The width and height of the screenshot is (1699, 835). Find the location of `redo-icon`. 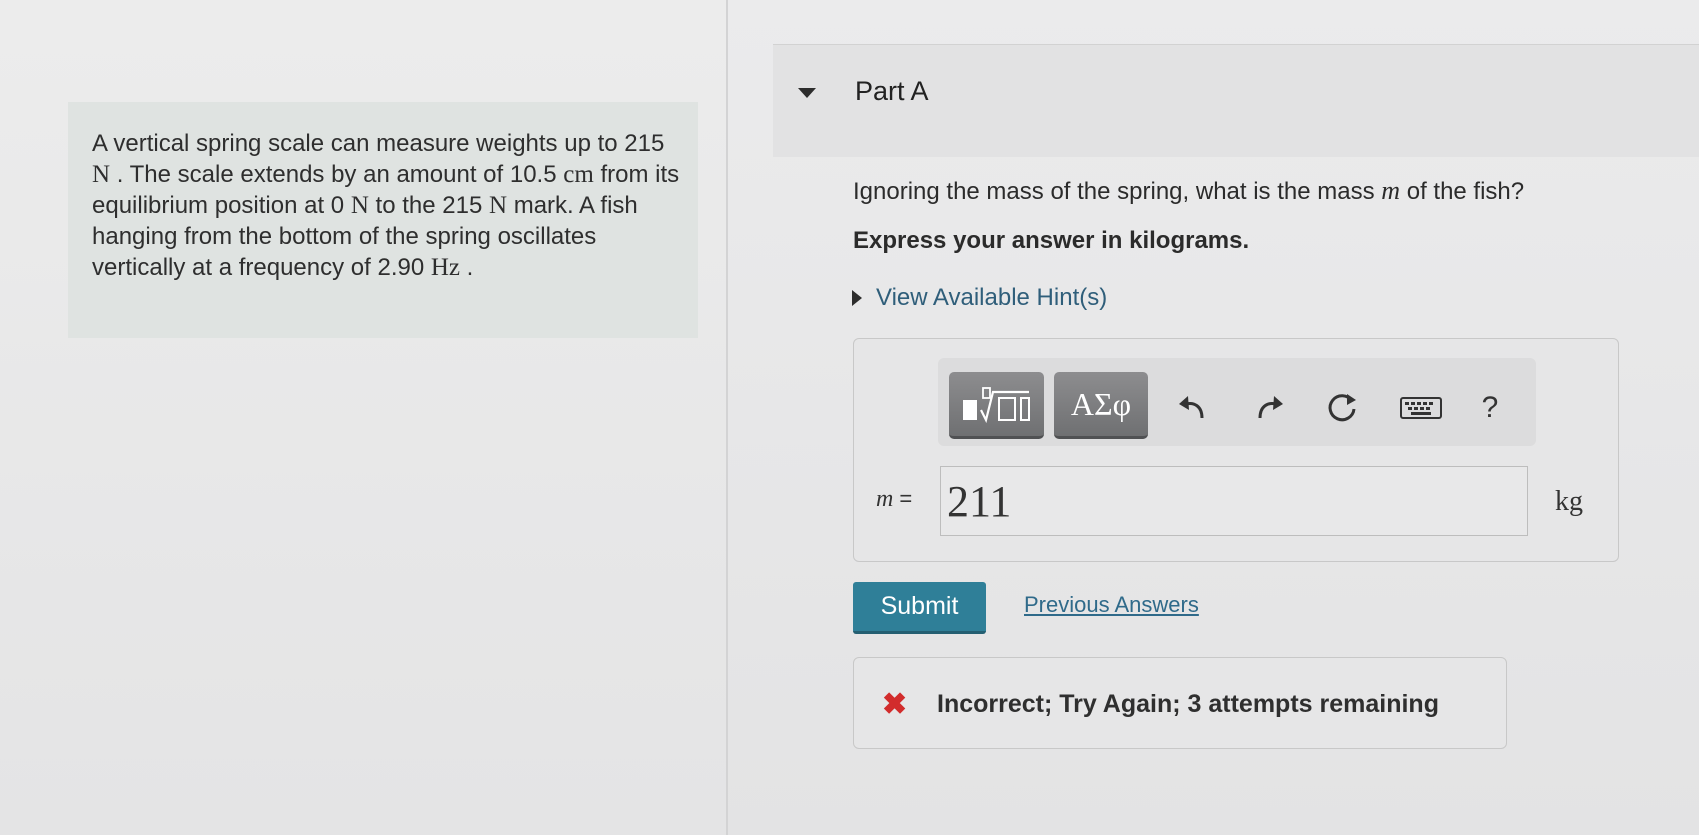

redo-icon is located at coordinates (1270, 407).